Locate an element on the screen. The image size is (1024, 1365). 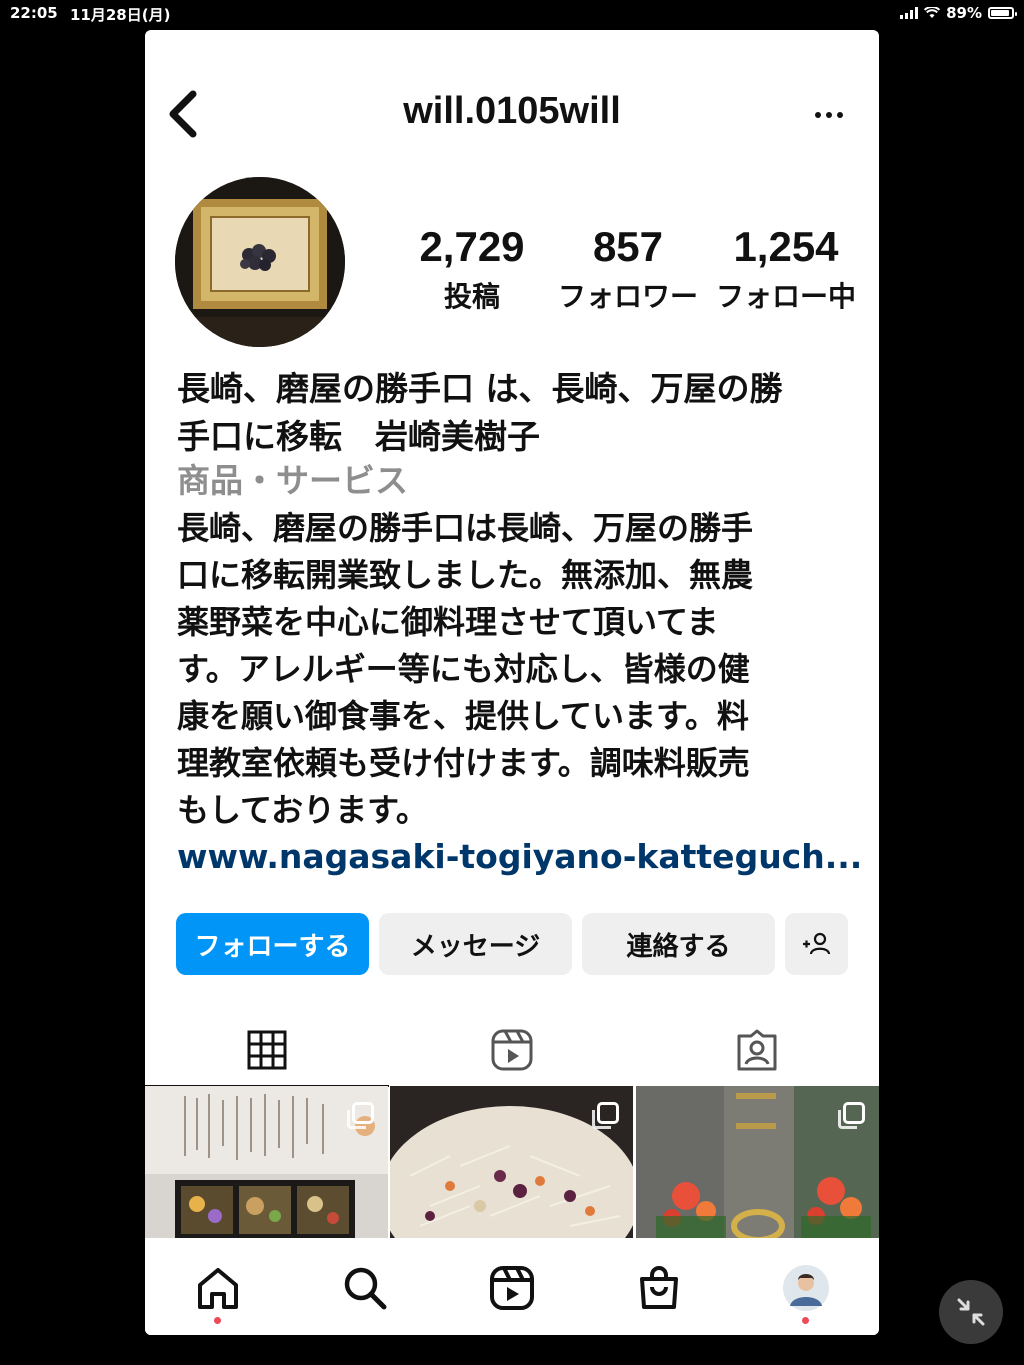
tab-tagged is located at coordinates (757, 1050).